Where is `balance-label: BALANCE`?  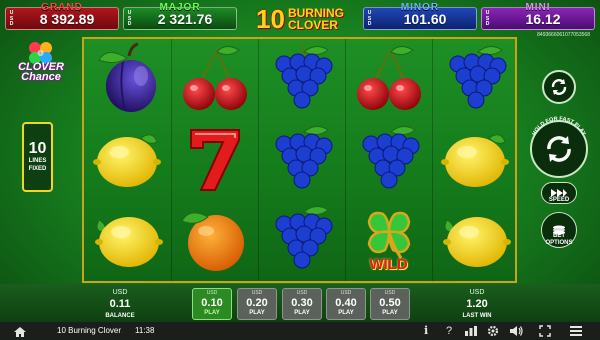
balance-label: BALANCE is located at coordinates (120, 316).